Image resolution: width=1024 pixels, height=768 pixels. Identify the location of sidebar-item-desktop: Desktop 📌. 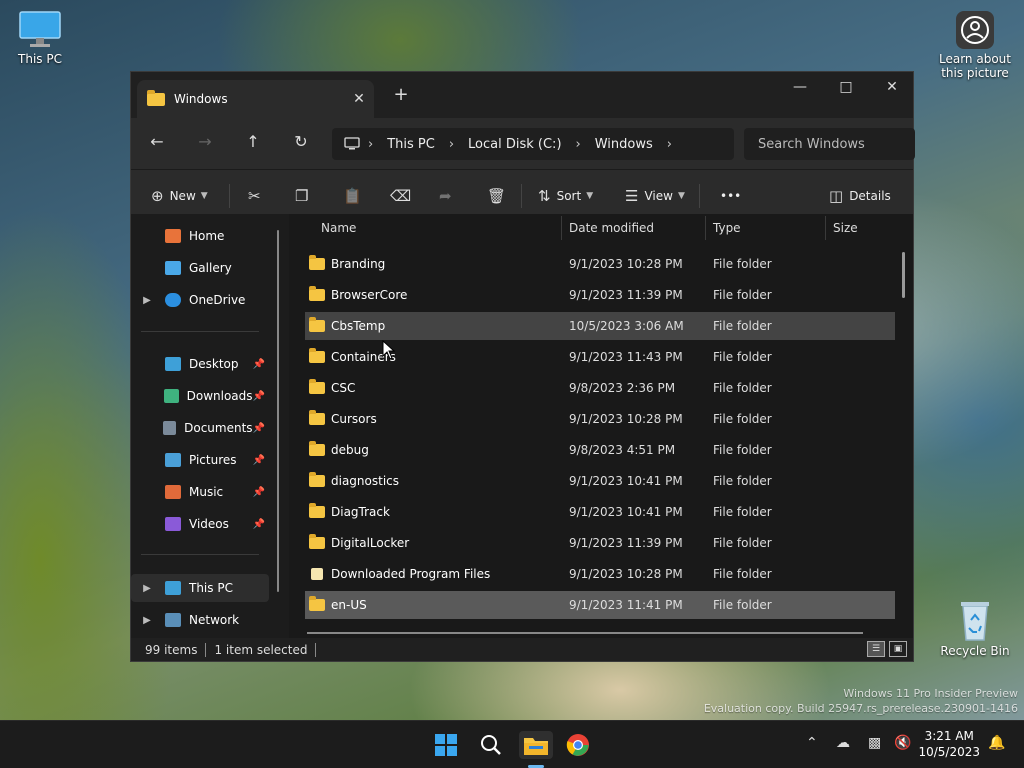
(200, 364).